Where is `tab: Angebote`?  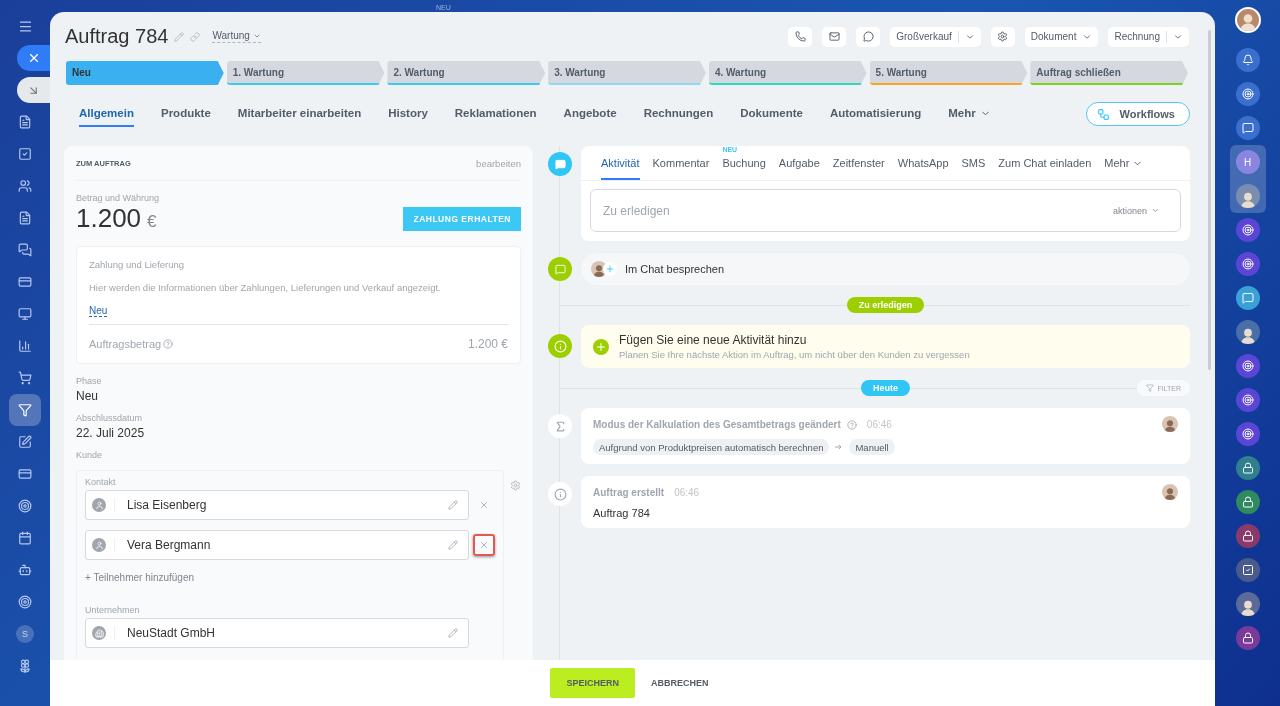 tab: Angebote is located at coordinates (590, 114).